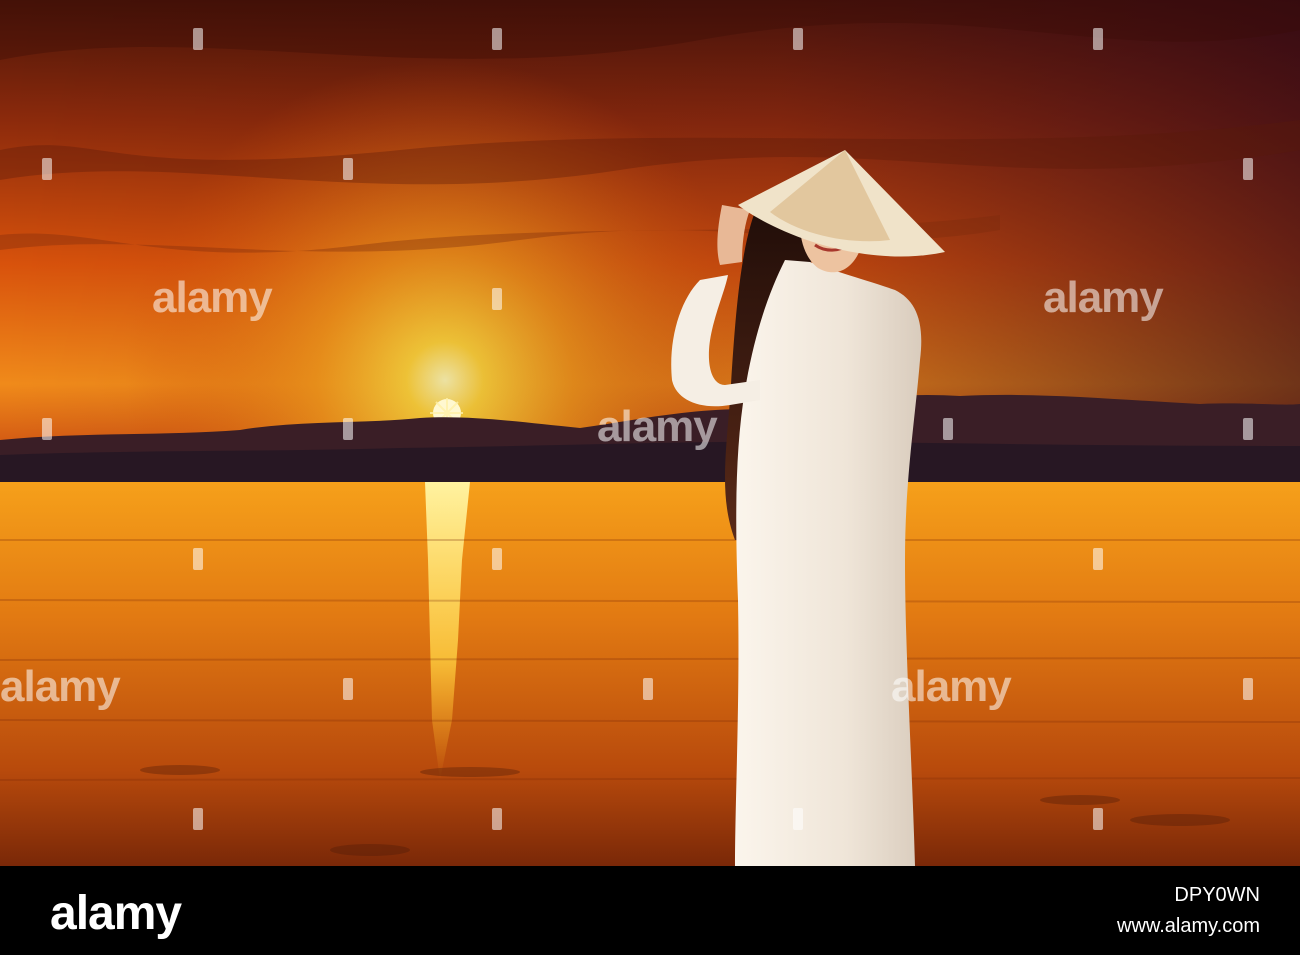 The image size is (1300, 955). Describe the element at coordinates (828, 563) in the screenshot. I see `white-ao-dai` at that location.